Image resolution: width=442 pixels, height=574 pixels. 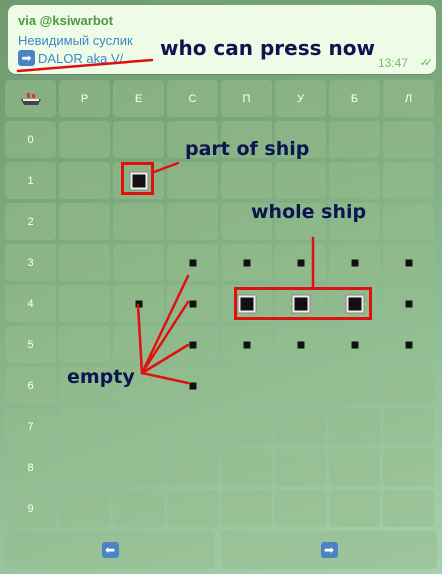 What do you see at coordinates (192, 98) in the screenshot?
I see `column-header: С` at bounding box center [192, 98].